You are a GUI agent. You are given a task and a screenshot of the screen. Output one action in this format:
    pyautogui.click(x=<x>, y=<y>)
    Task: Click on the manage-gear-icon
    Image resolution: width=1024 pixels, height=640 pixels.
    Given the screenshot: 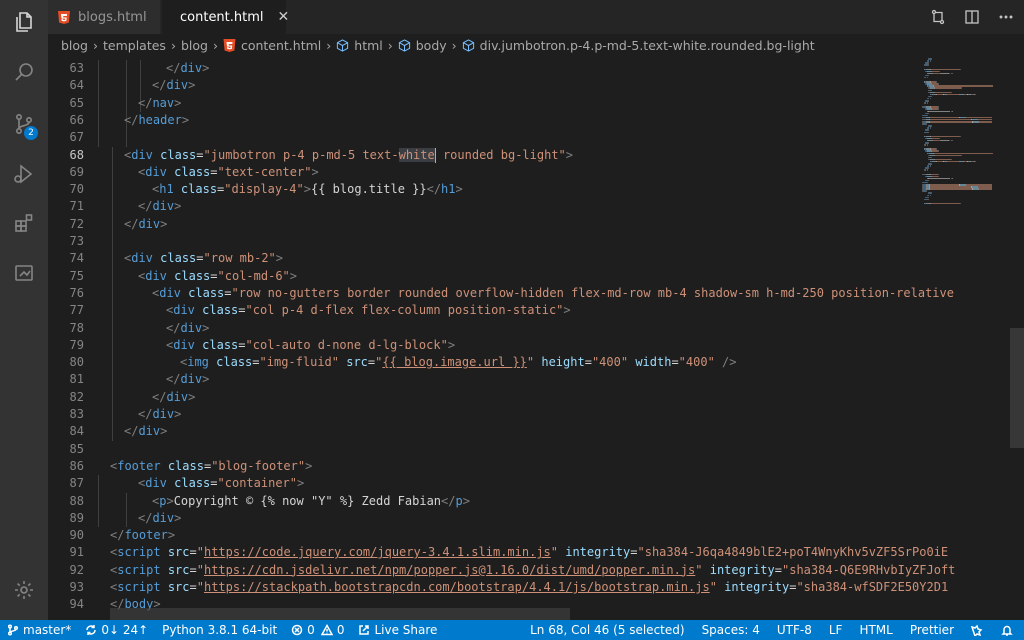 What is the action you would take?
    pyautogui.click(x=24, y=590)
    